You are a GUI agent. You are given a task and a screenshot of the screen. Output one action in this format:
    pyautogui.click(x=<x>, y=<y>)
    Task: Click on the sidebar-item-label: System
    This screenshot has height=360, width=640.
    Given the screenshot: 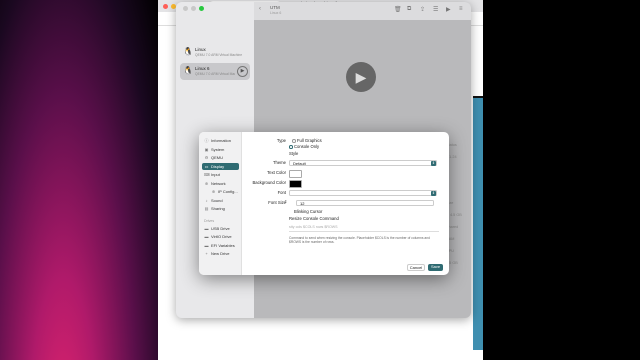 What is the action you would take?
    pyautogui.click(x=218, y=149)
    